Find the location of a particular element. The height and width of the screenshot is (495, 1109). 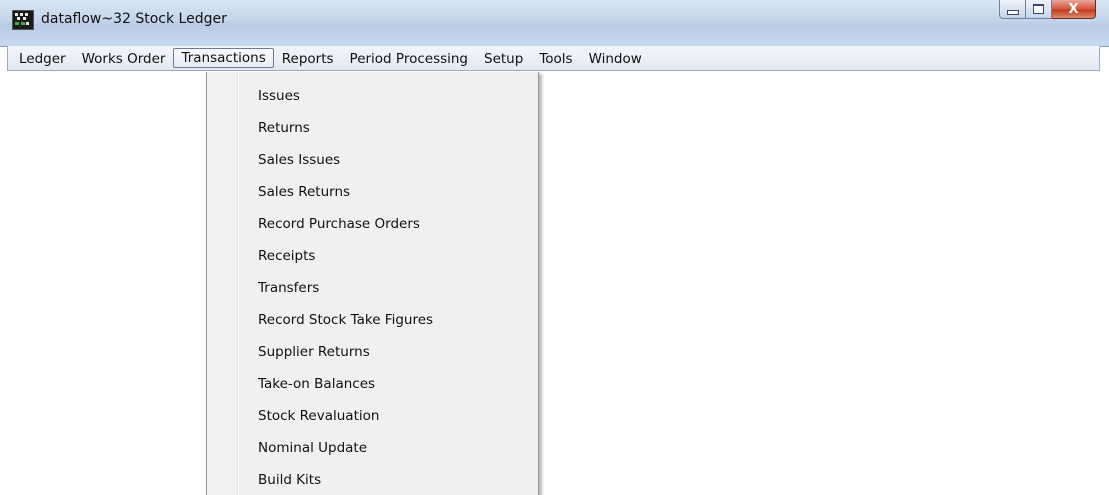

caption-buttons: X is located at coordinates (1047, 10).